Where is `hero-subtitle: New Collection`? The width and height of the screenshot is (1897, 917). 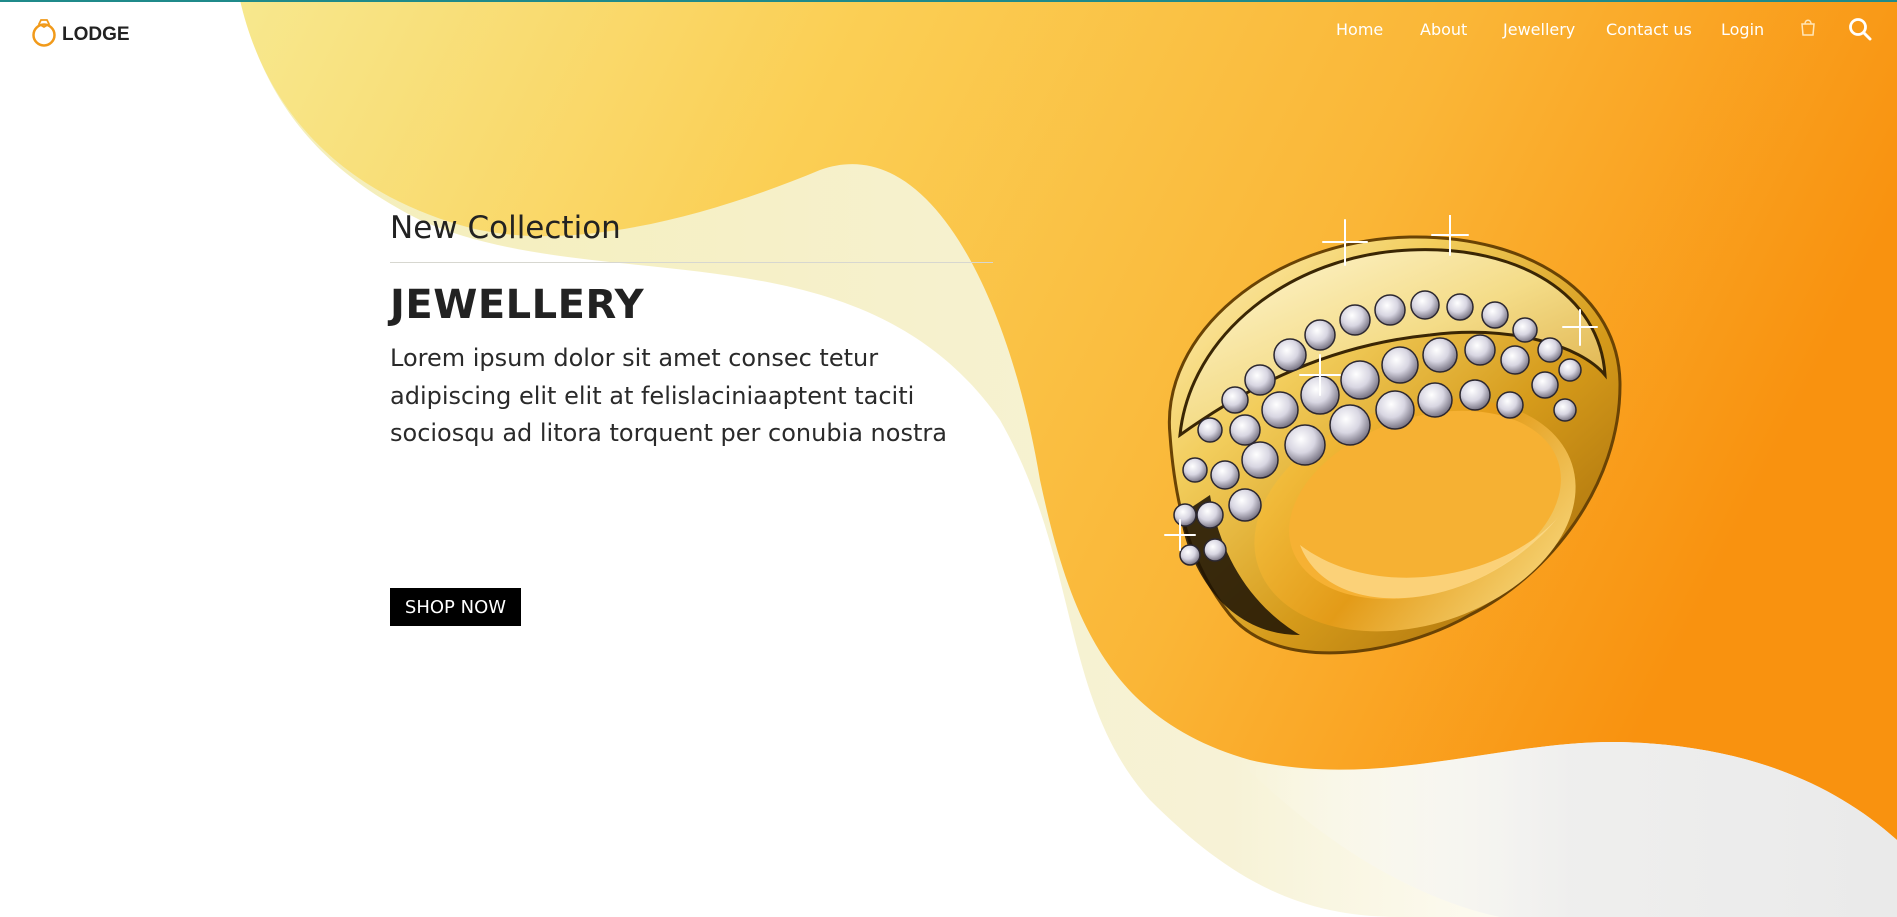 hero-subtitle: New Collection is located at coordinates (505, 228).